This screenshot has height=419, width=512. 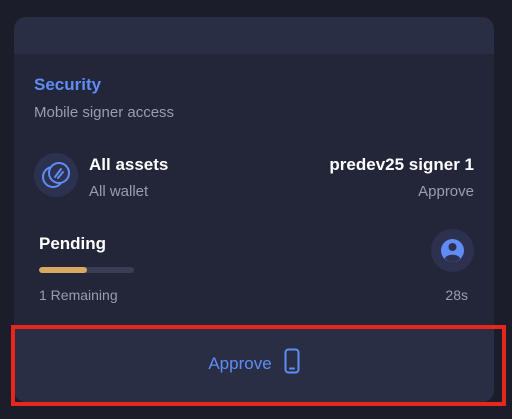 I want to click on signer-name: predev25 signer 1, so click(x=401, y=164).